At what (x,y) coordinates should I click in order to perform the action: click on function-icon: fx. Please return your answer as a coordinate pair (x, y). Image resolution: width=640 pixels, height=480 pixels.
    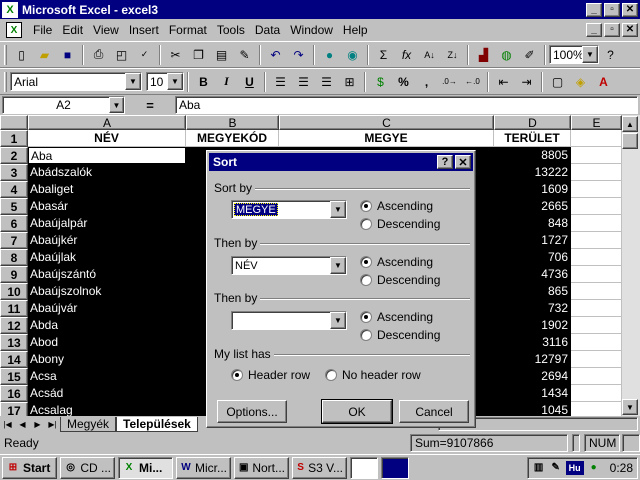
    Looking at the image, I should click on (406, 55).